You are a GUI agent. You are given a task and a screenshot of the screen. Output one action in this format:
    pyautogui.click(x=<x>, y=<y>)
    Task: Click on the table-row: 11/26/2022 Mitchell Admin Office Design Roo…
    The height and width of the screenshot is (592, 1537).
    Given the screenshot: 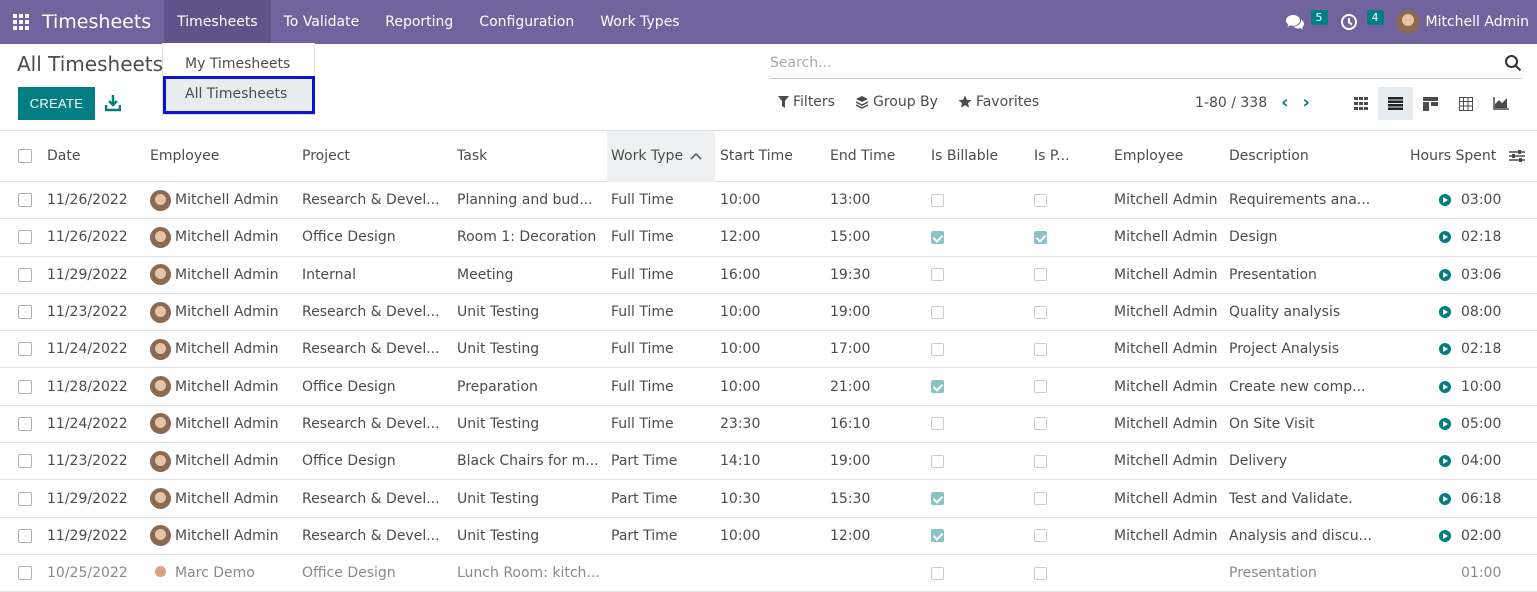 What is the action you would take?
    pyautogui.click(x=768, y=238)
    